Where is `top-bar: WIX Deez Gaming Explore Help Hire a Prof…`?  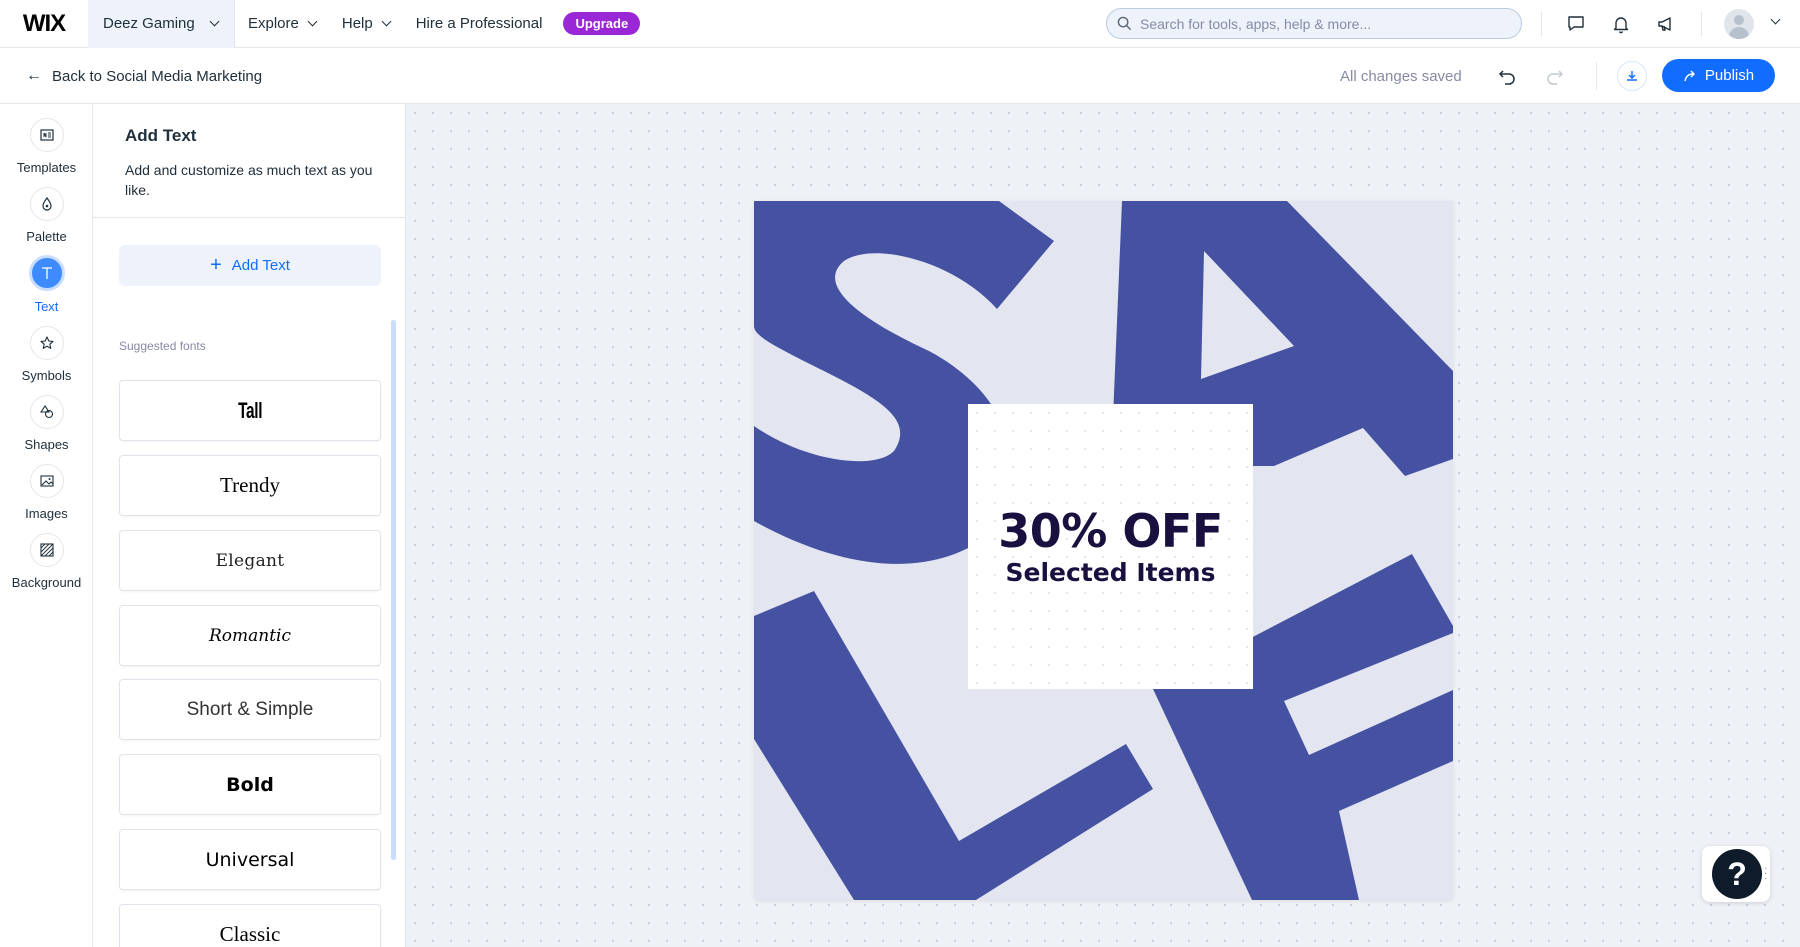 top-bar: WIX Deez Gaming Explore Help Hire a Prof… is located at coordinates (900, 24).